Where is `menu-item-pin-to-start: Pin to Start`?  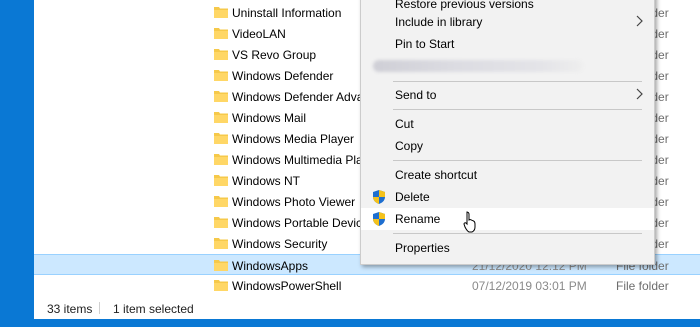
menu-item-pin-to-start: Pin to Start is located at coordinates (507, 44).